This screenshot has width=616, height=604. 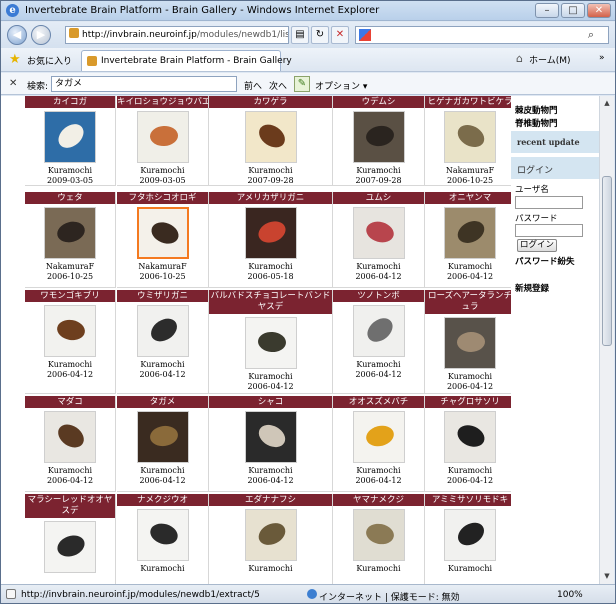 I want to click on back-button: ◀, so click(x=17, y=35).